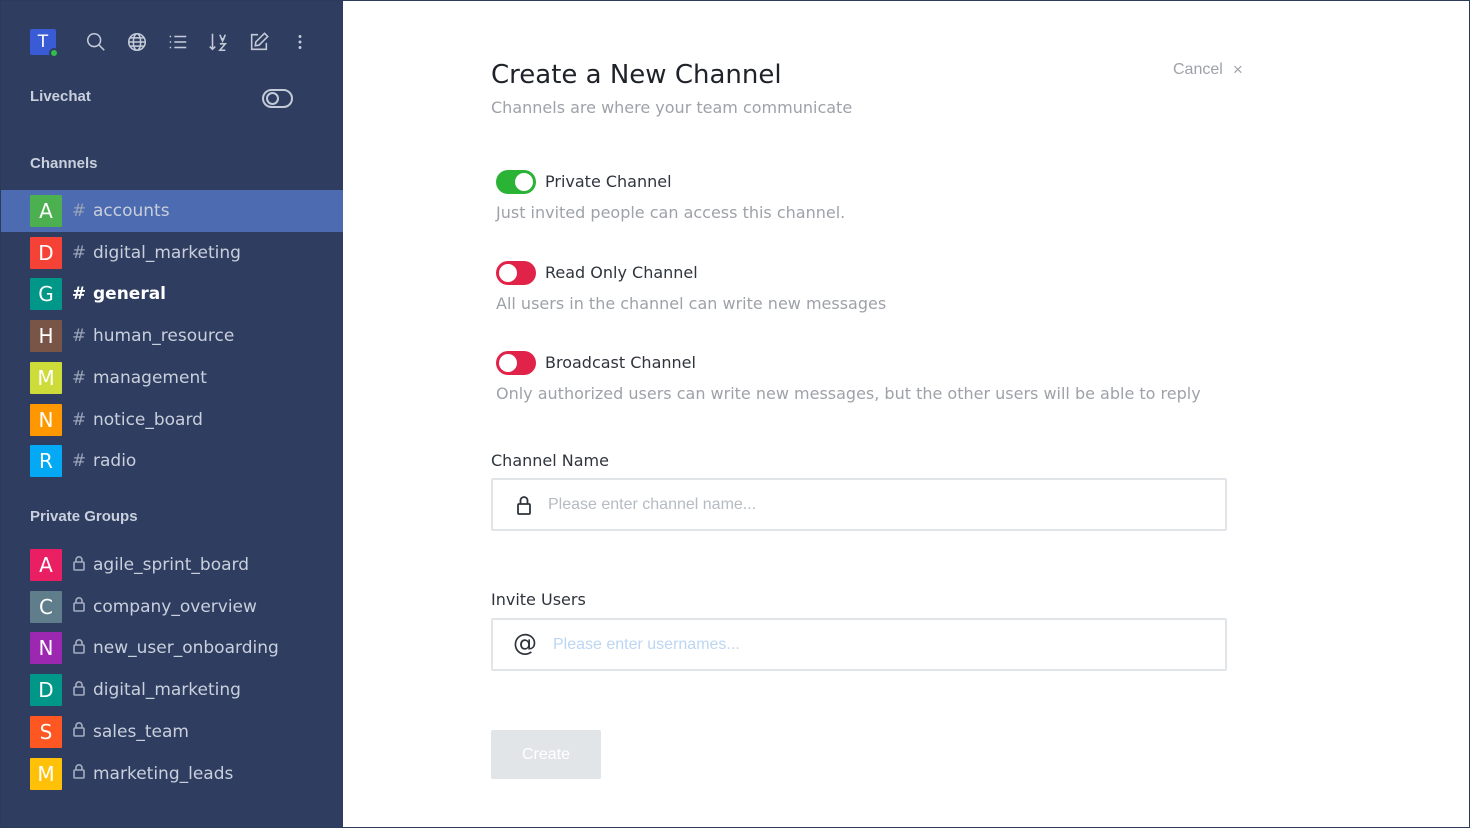  What do you see at coordinates (516, 363) in the screenshot?
I see `broadcast-channel-toggle` at bounding box center [516, 363].